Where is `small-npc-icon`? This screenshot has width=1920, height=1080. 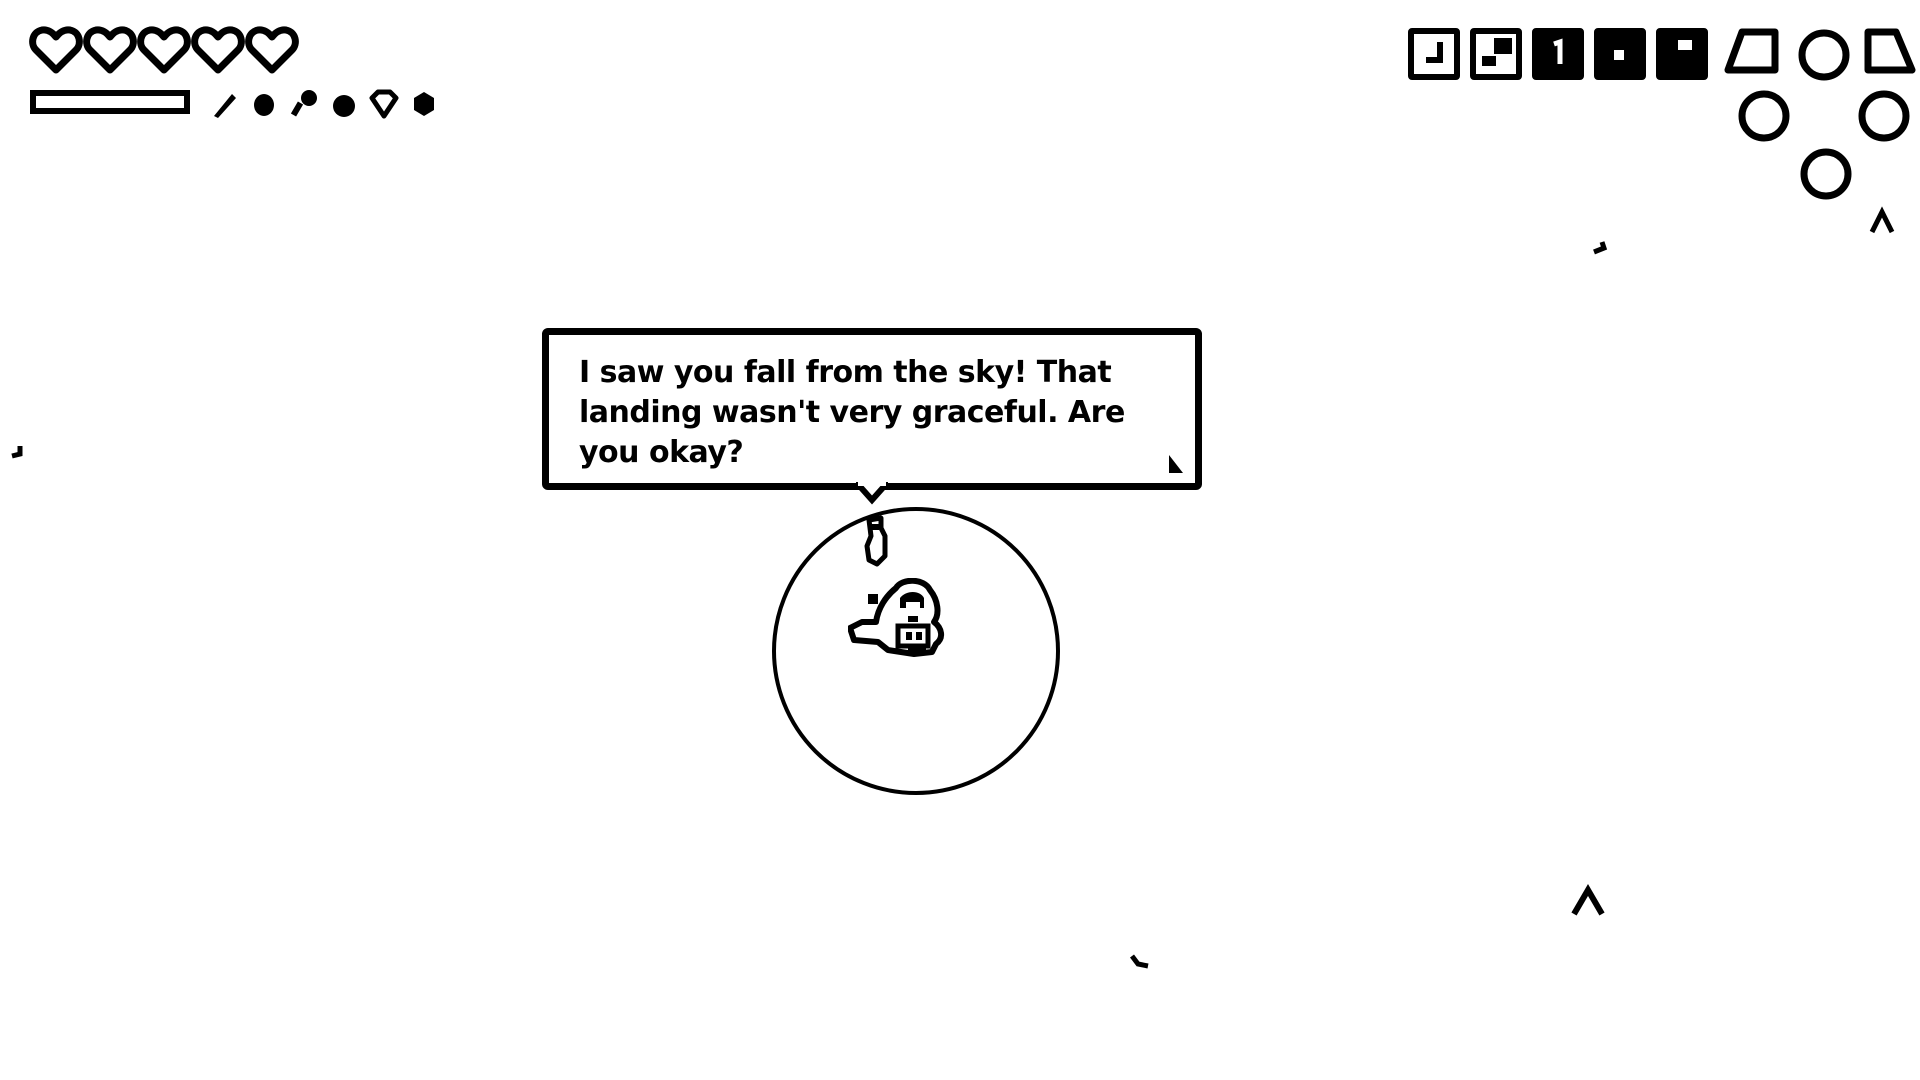
small-npc-icon is located at coordinates (876, 542).